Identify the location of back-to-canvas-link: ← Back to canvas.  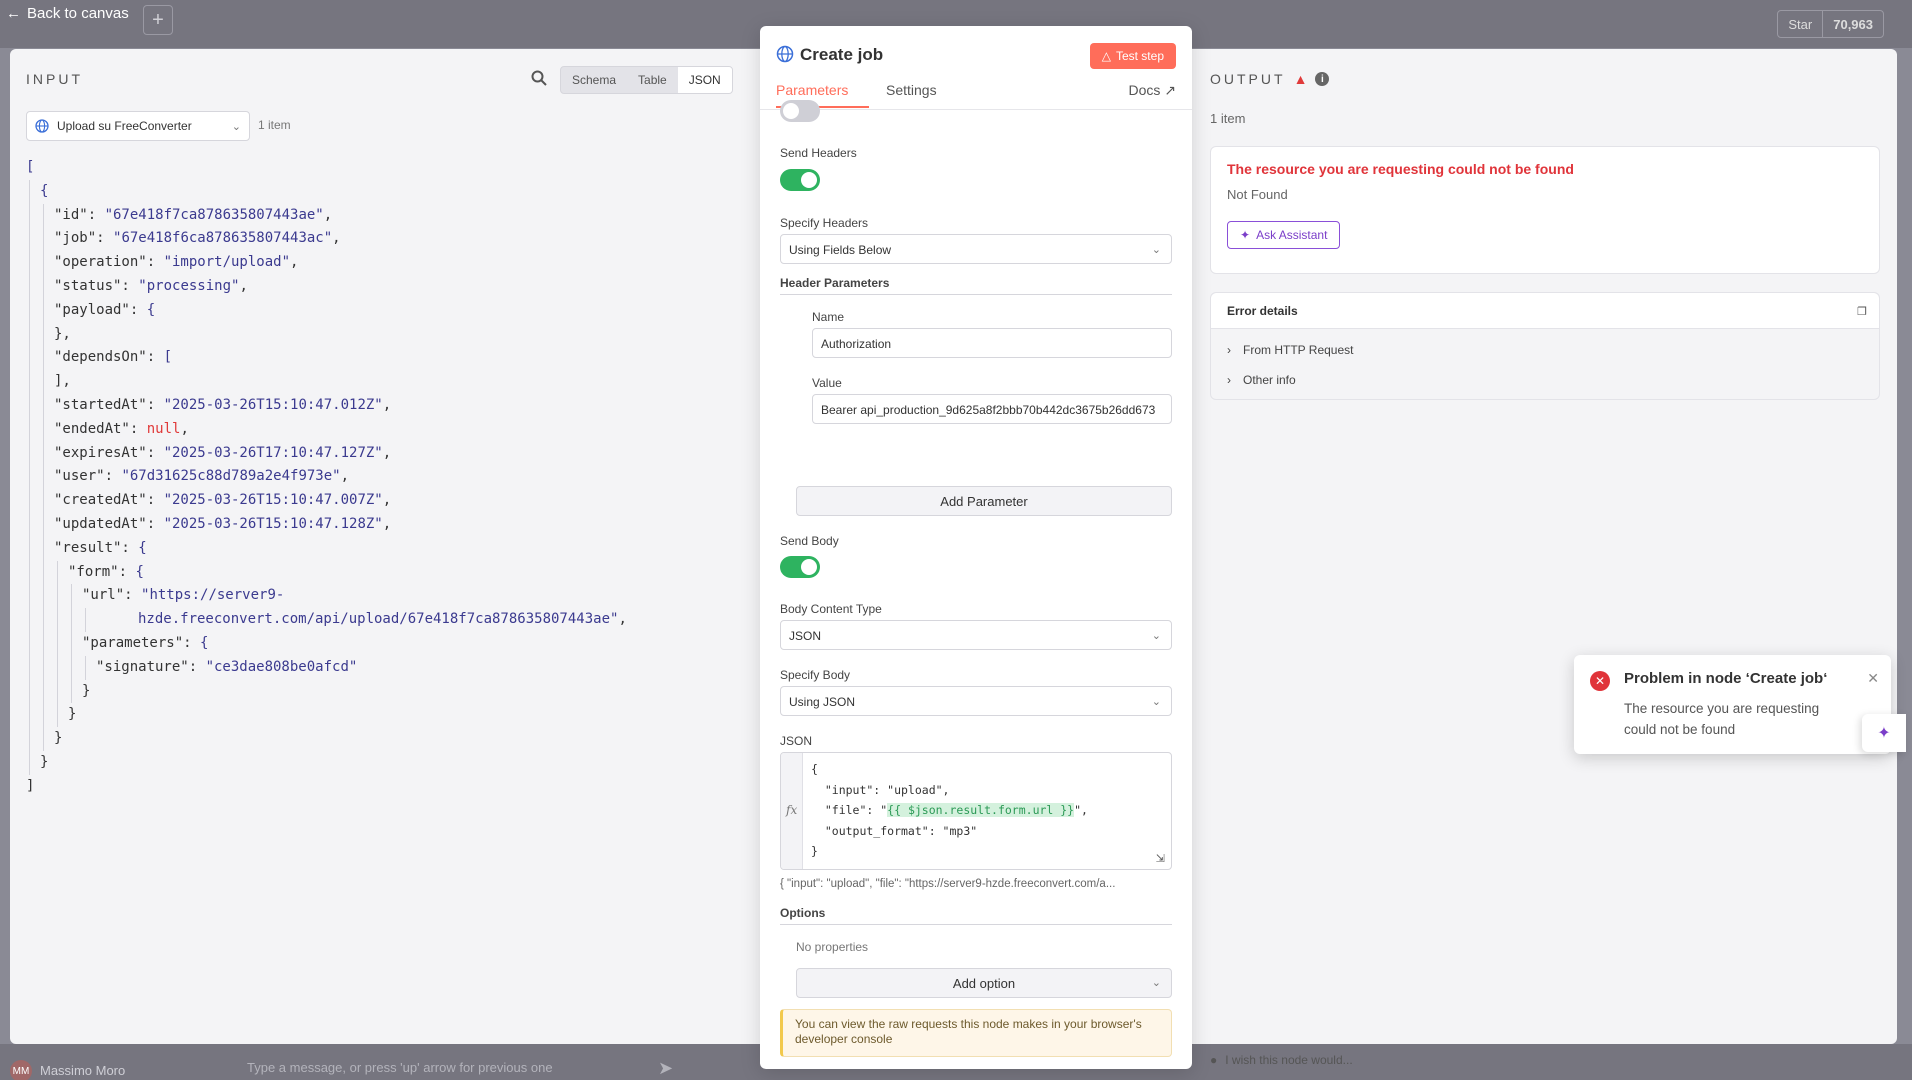
(67, 13).